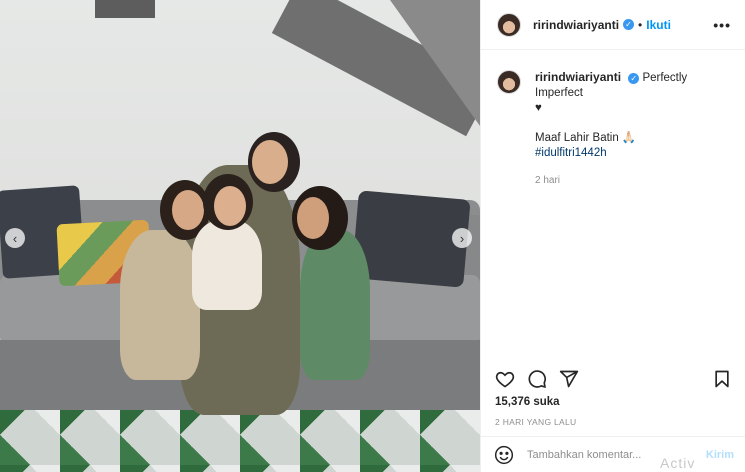 Image resolution: width=745 pixels, height=472 pixels. What do you see at coordinates (536, 422) in the screenshot?
I see `post-timestamp: 2 HARI YANG LALU` at bounding box center [536, 422].